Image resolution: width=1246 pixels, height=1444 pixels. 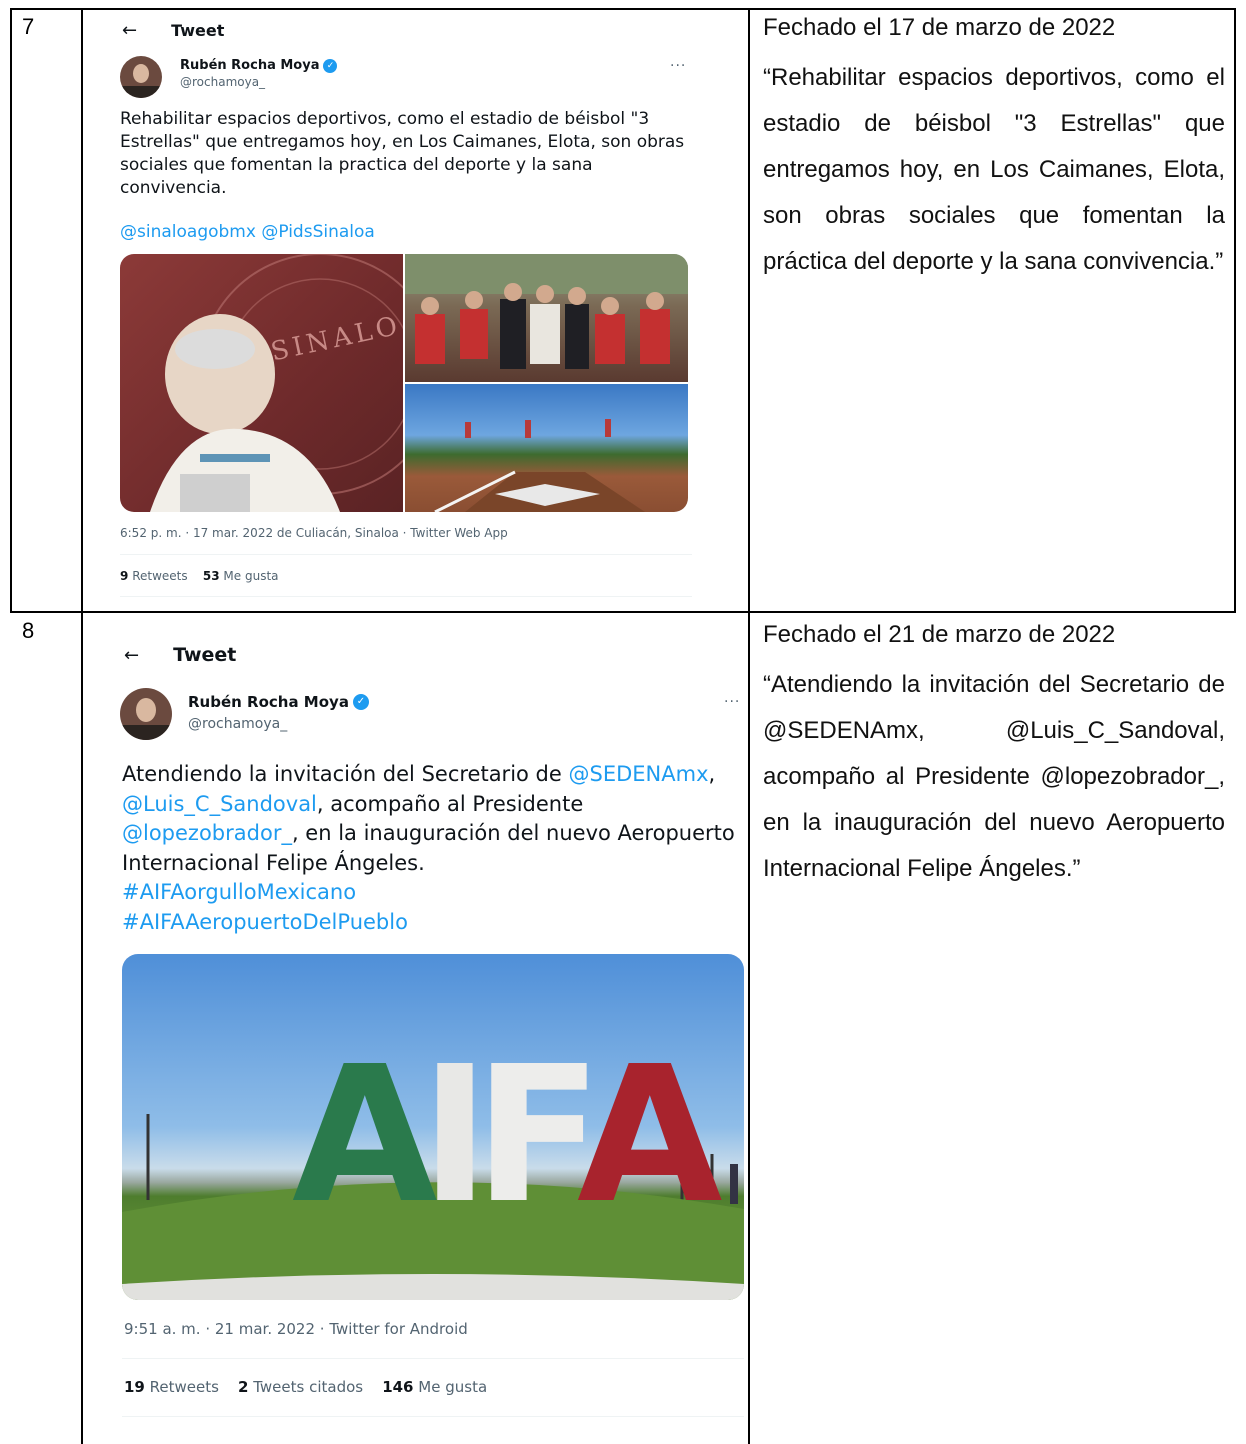 I want to click on tweet-photo-governor: SINALO, so click(x=261, y=383).